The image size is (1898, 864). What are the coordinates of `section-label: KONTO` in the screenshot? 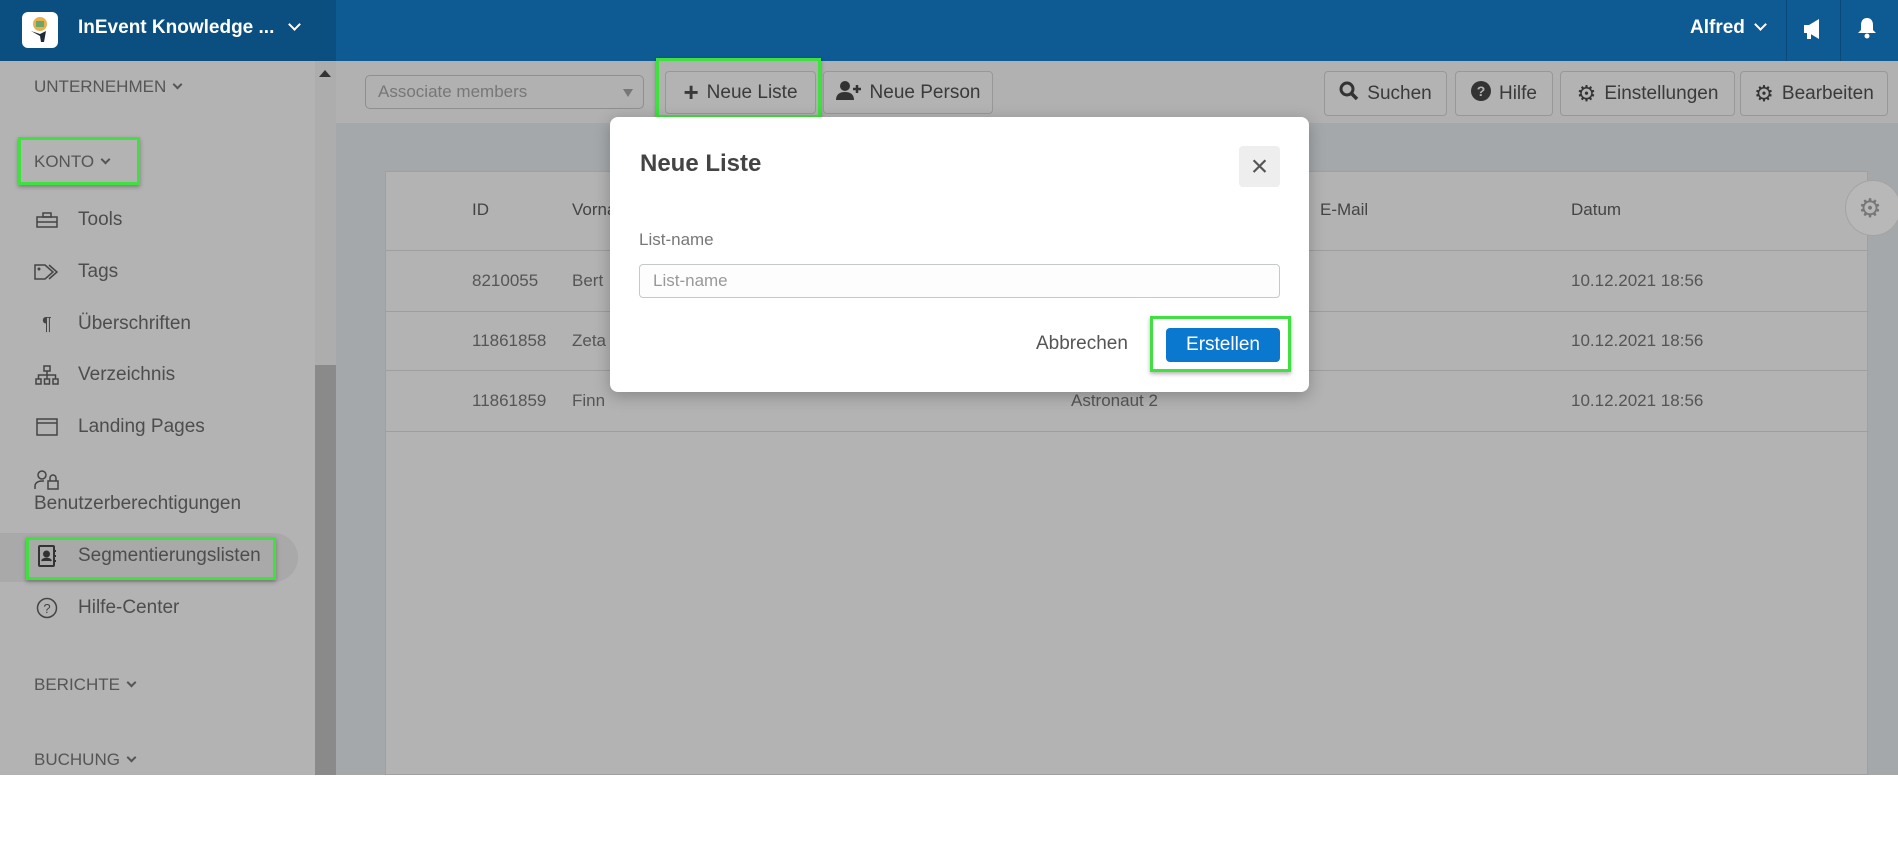 It's located at (64, 161).